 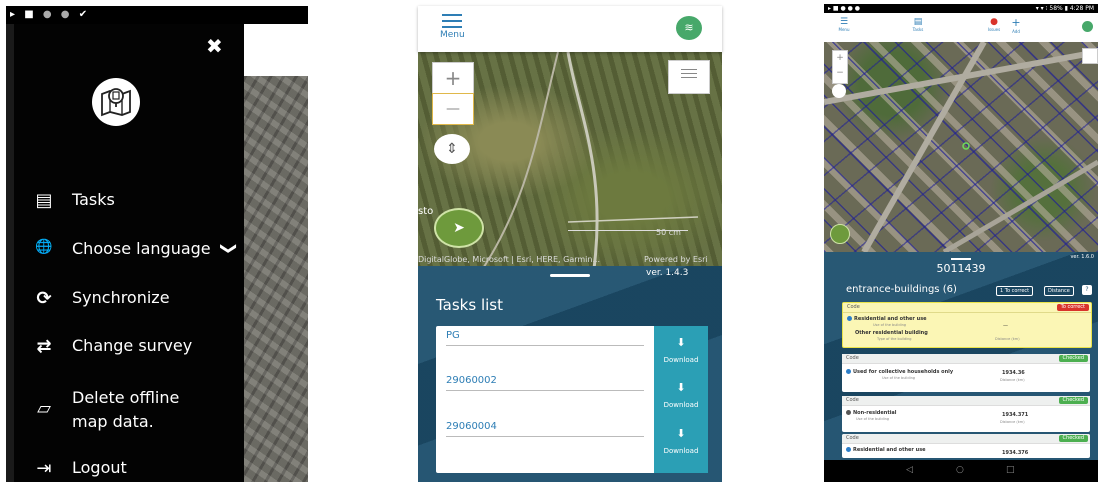 What do you see at coordinates (1005, 326) in the screenshot?
I see `distance-value: —` at bounding box center [1005, 326].